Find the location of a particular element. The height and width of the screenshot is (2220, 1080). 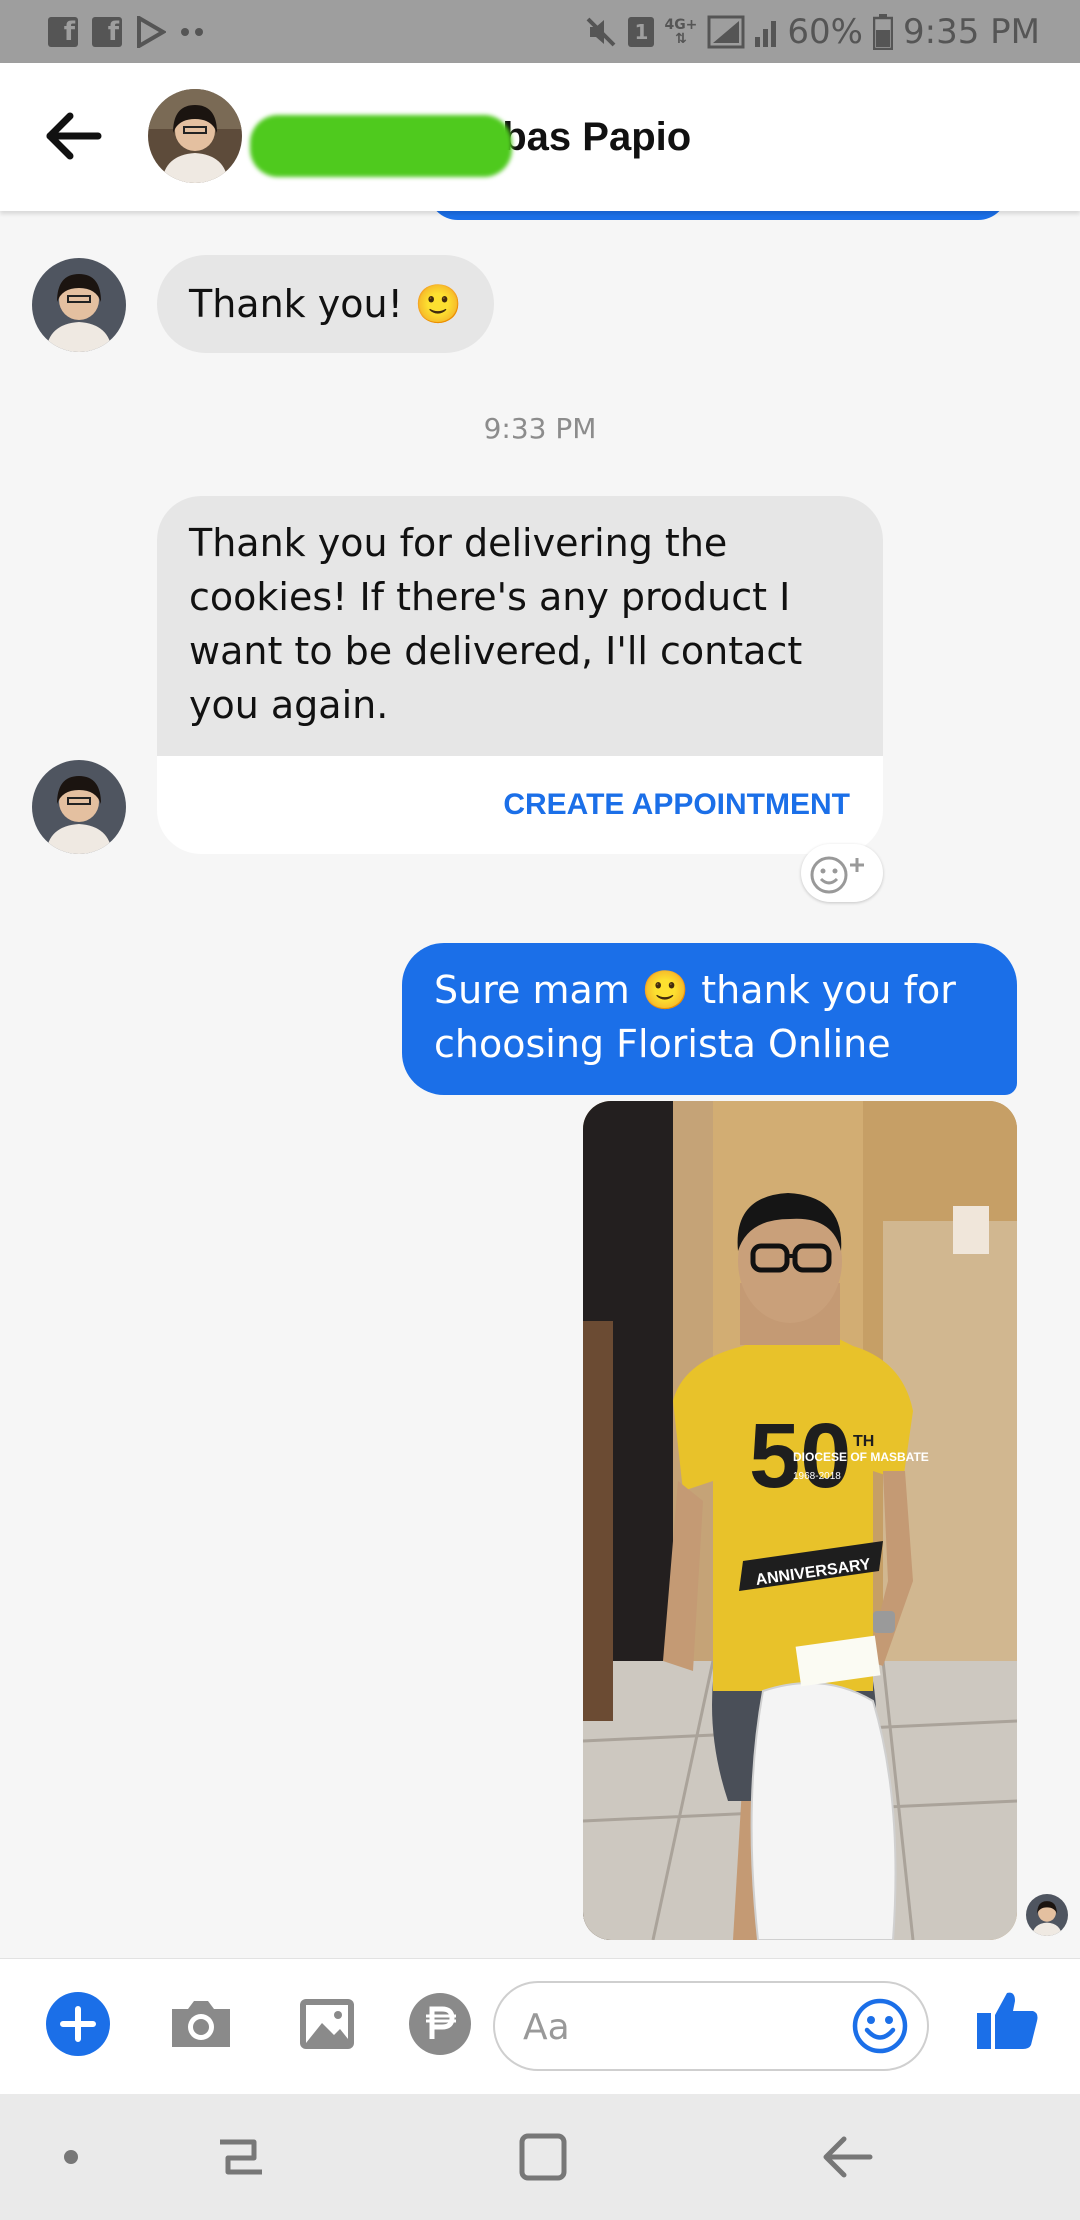

play-store-icon is located at coordinates (151, 31).